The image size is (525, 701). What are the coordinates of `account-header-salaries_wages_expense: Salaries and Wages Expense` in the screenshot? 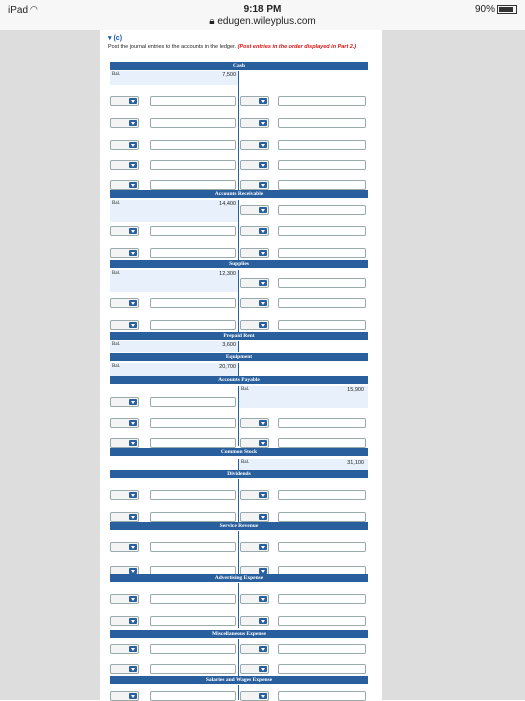 It's located at (239, 680).